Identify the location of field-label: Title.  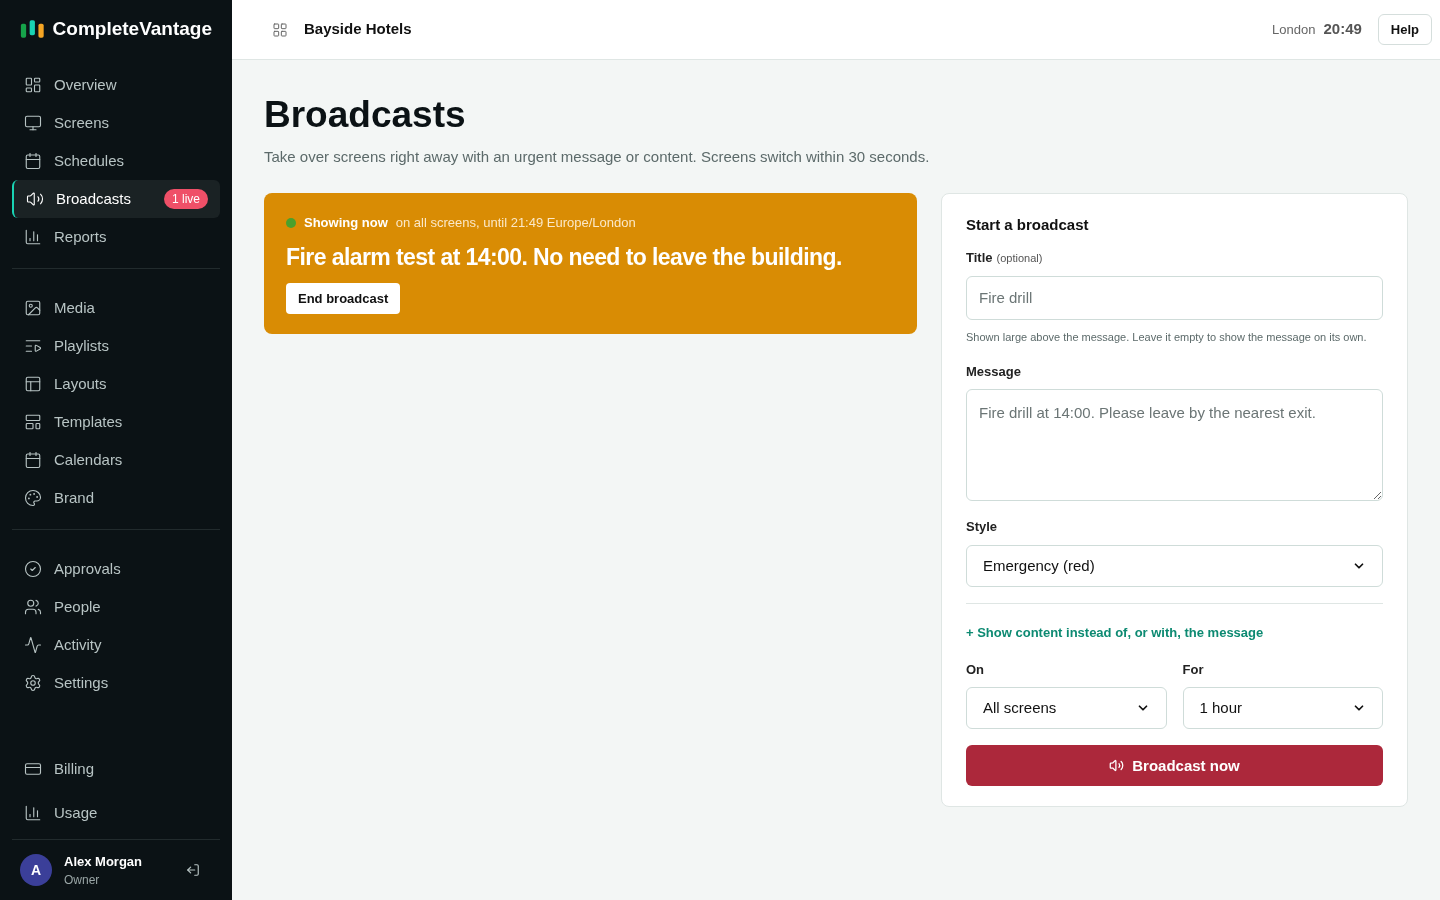
(979, 258).